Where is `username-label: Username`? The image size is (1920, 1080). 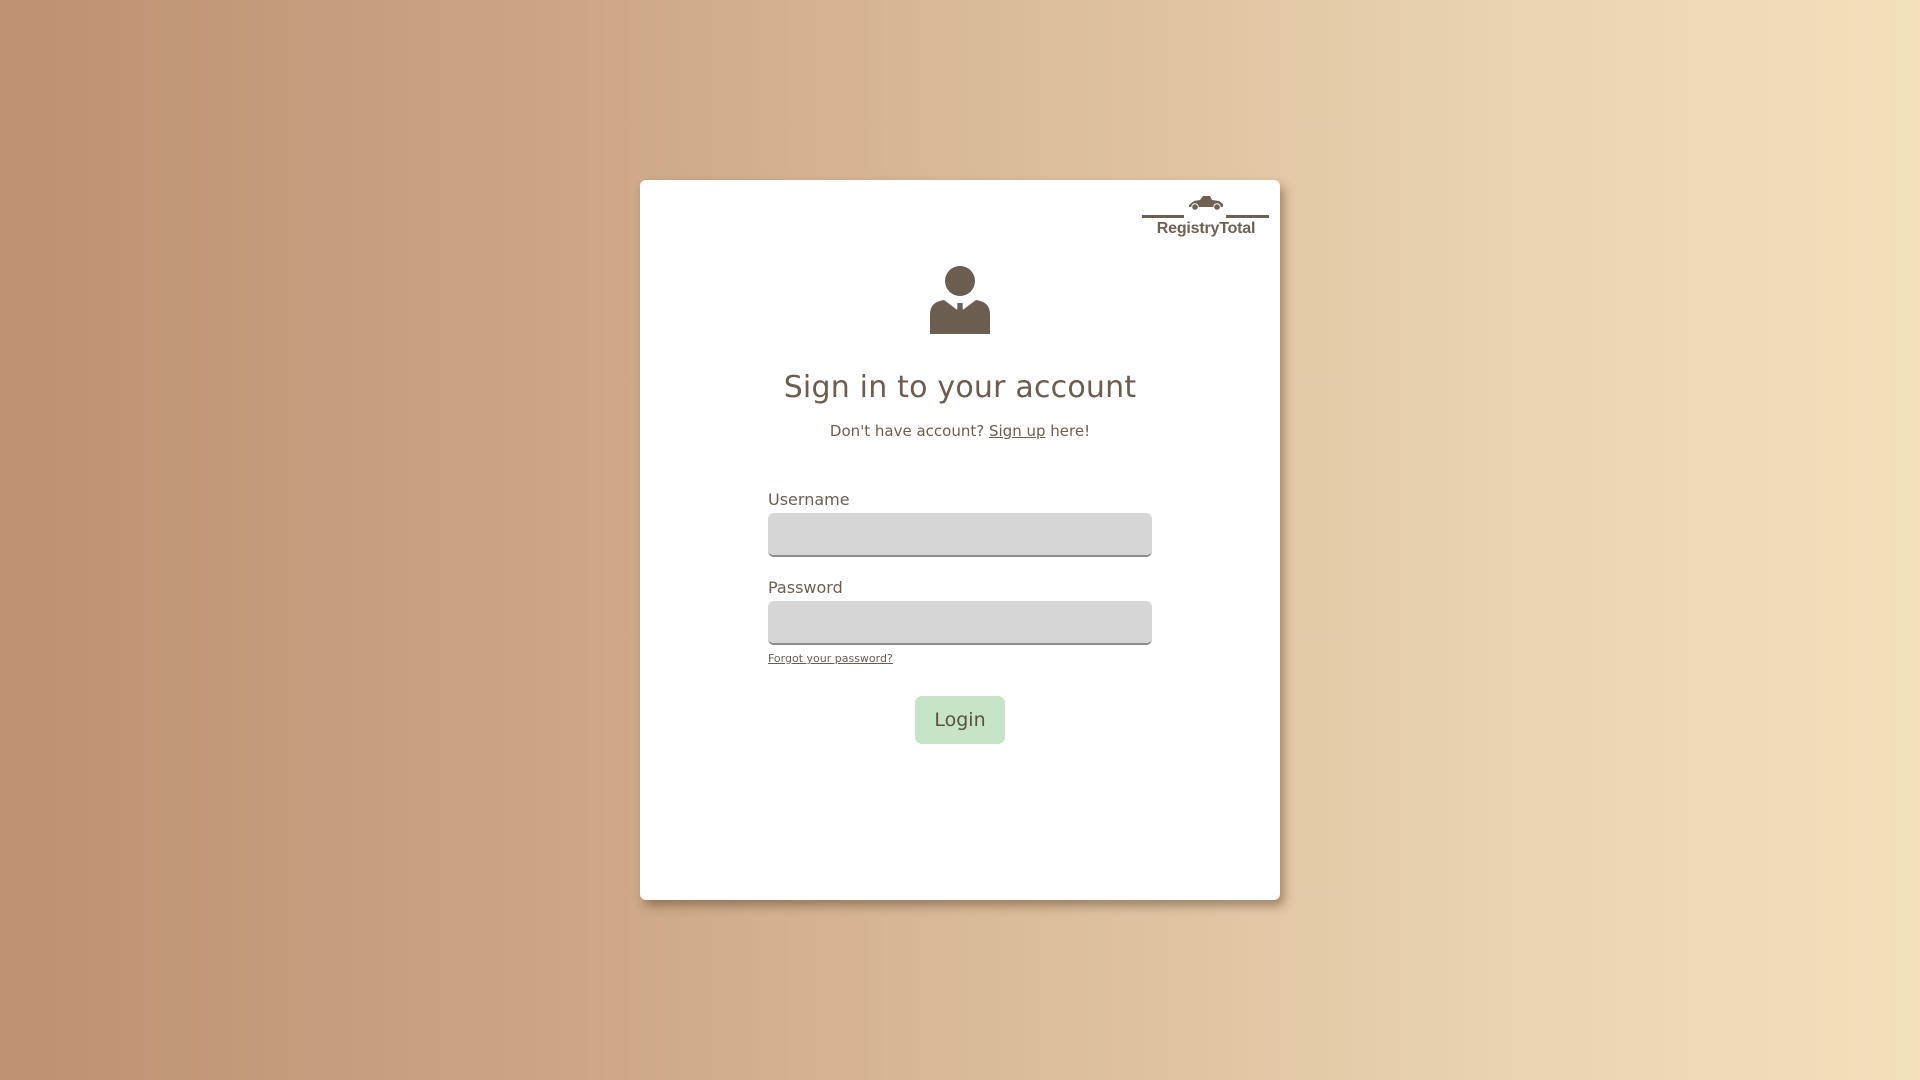
username-label: Username is located at coordinates (809, 499).